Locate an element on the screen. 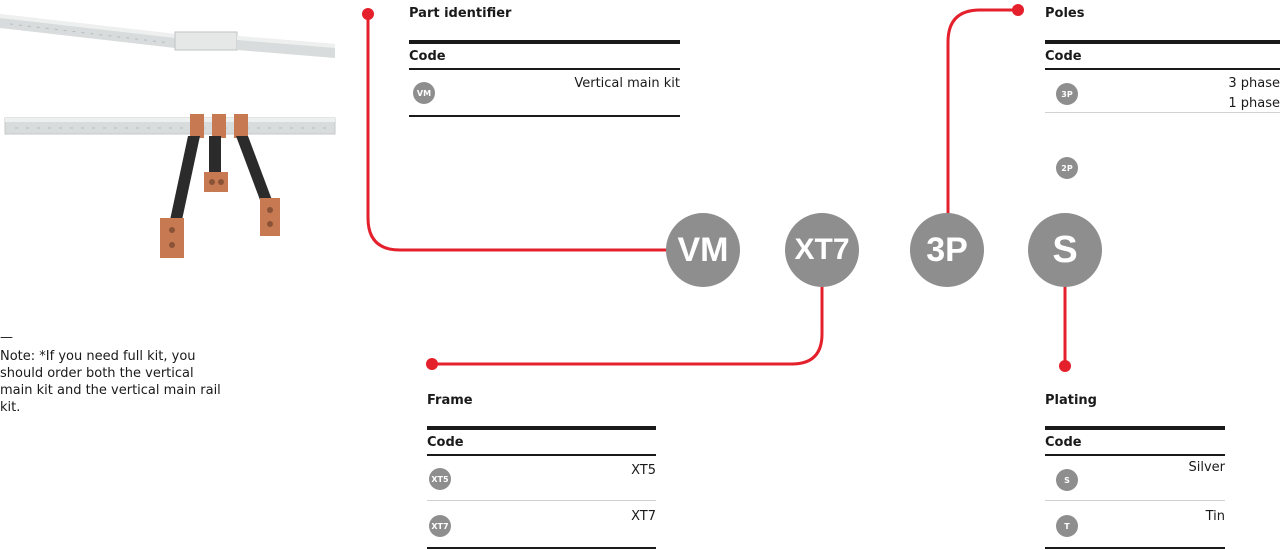  code-badge: 2P is located at coordinates (1067, 168).